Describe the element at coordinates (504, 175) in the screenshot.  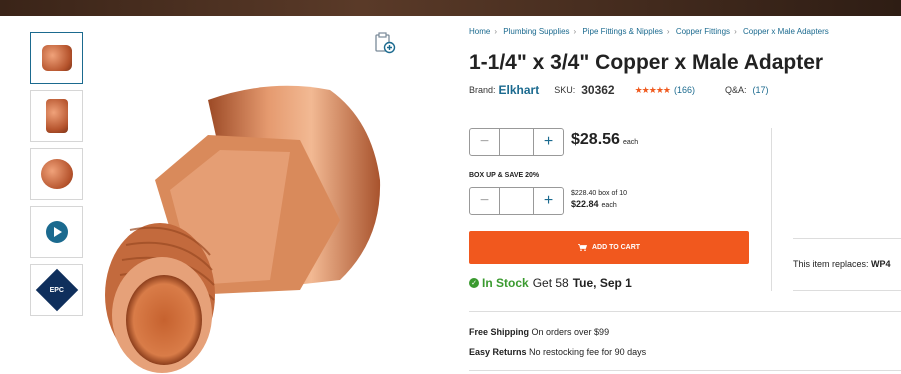
I see `box-savings-label: BOX UP & SAVE 20%` at that location.